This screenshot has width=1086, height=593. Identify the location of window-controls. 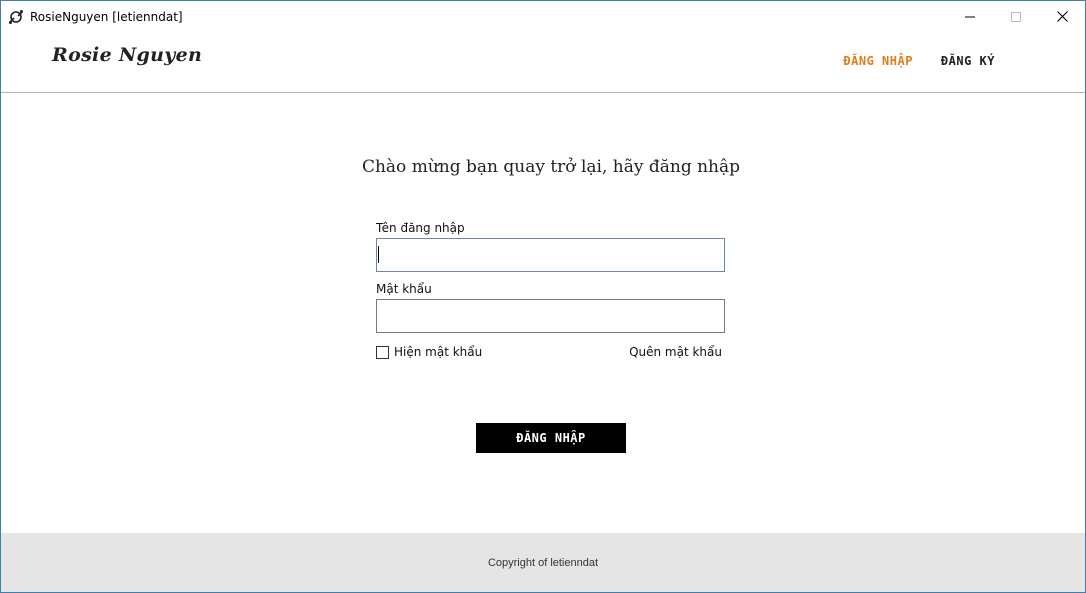
(1016, 16).